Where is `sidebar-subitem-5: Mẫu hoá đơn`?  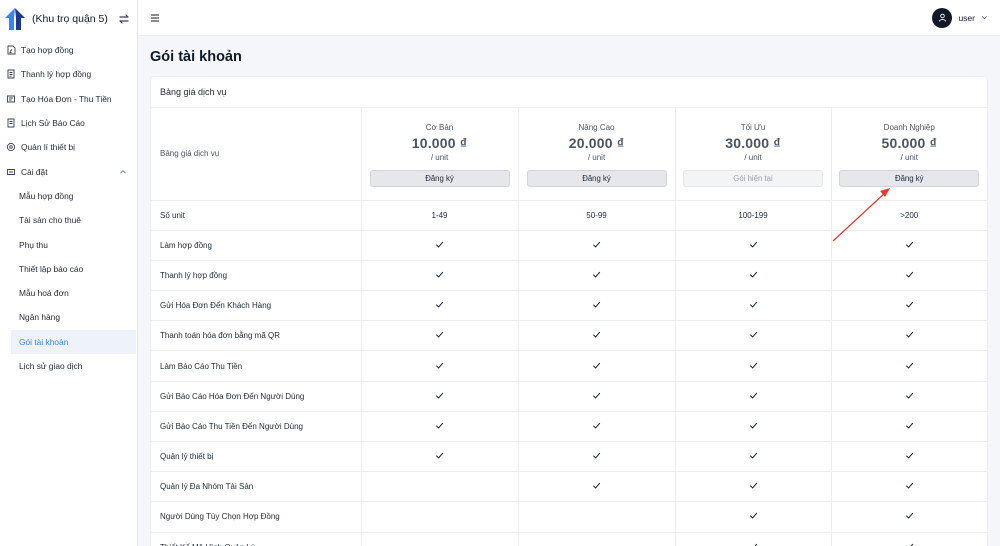 sidebar-subitem-5: Mẫu hoá đơn is located at coordinates (68, 293).